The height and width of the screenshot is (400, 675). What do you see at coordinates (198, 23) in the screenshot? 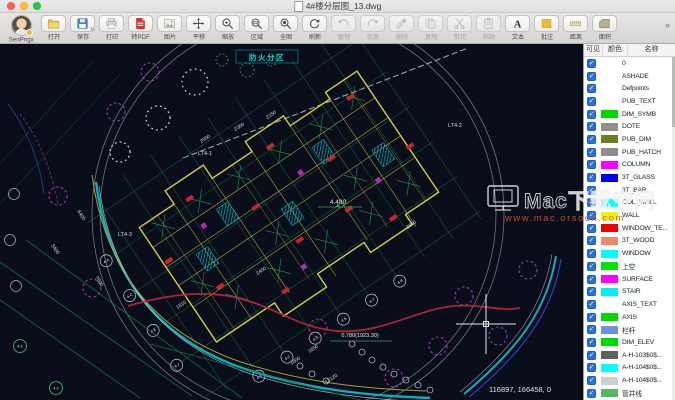
I see `pan-button` at bounding box center [198, 23].